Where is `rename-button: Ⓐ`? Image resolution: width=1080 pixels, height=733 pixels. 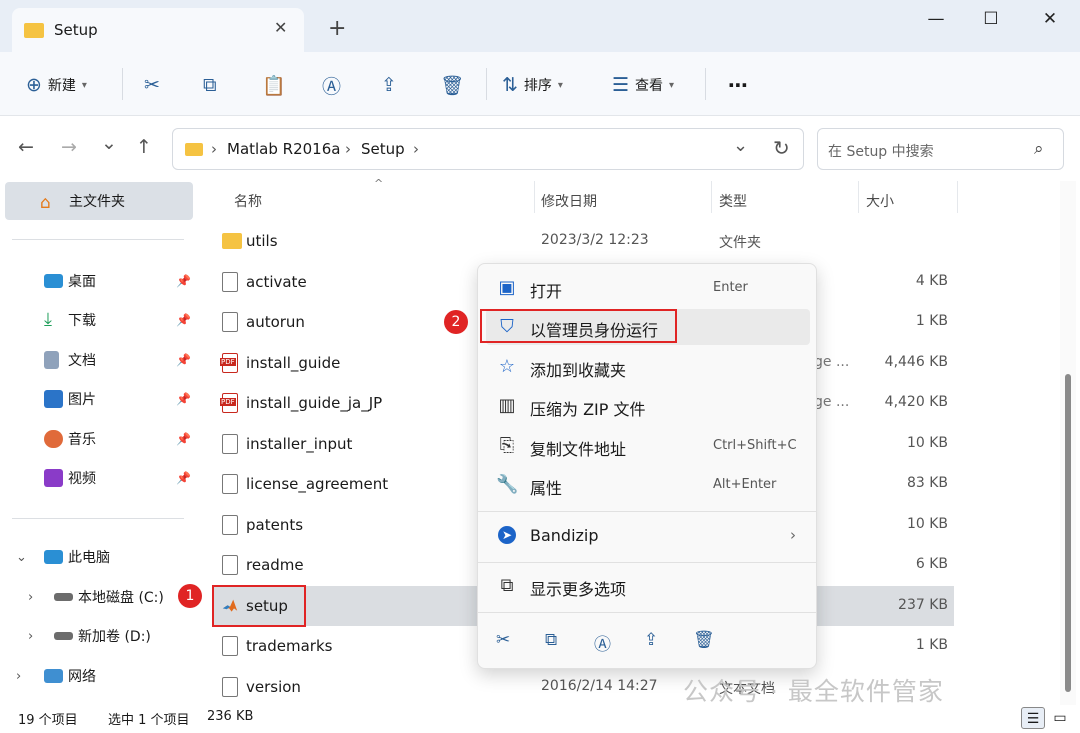
rename-button: Ⓐ is located at coordinates (331, 85).